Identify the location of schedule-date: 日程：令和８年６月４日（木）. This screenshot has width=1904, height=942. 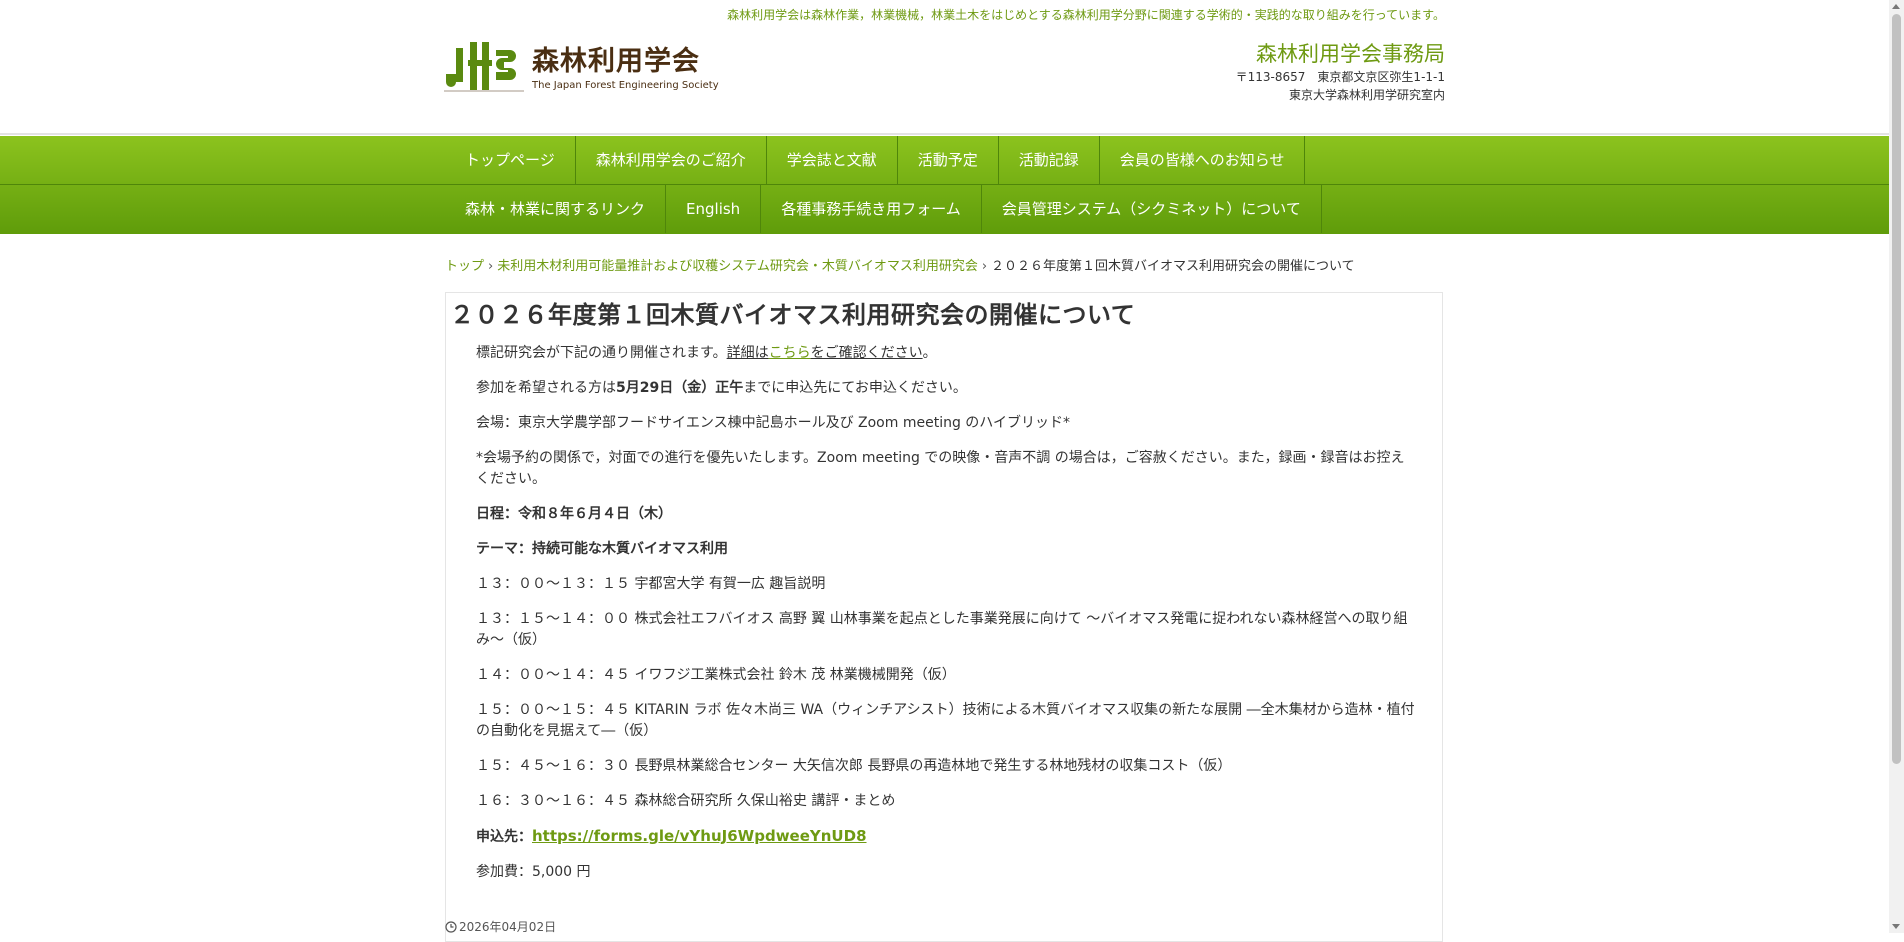
(947, 514).